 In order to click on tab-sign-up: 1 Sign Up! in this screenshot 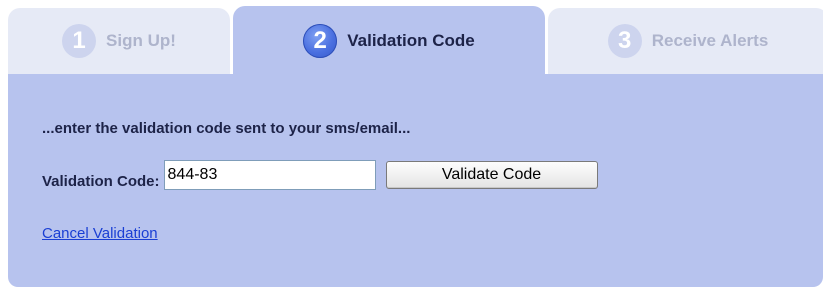, I will do `click(119, 41)`.